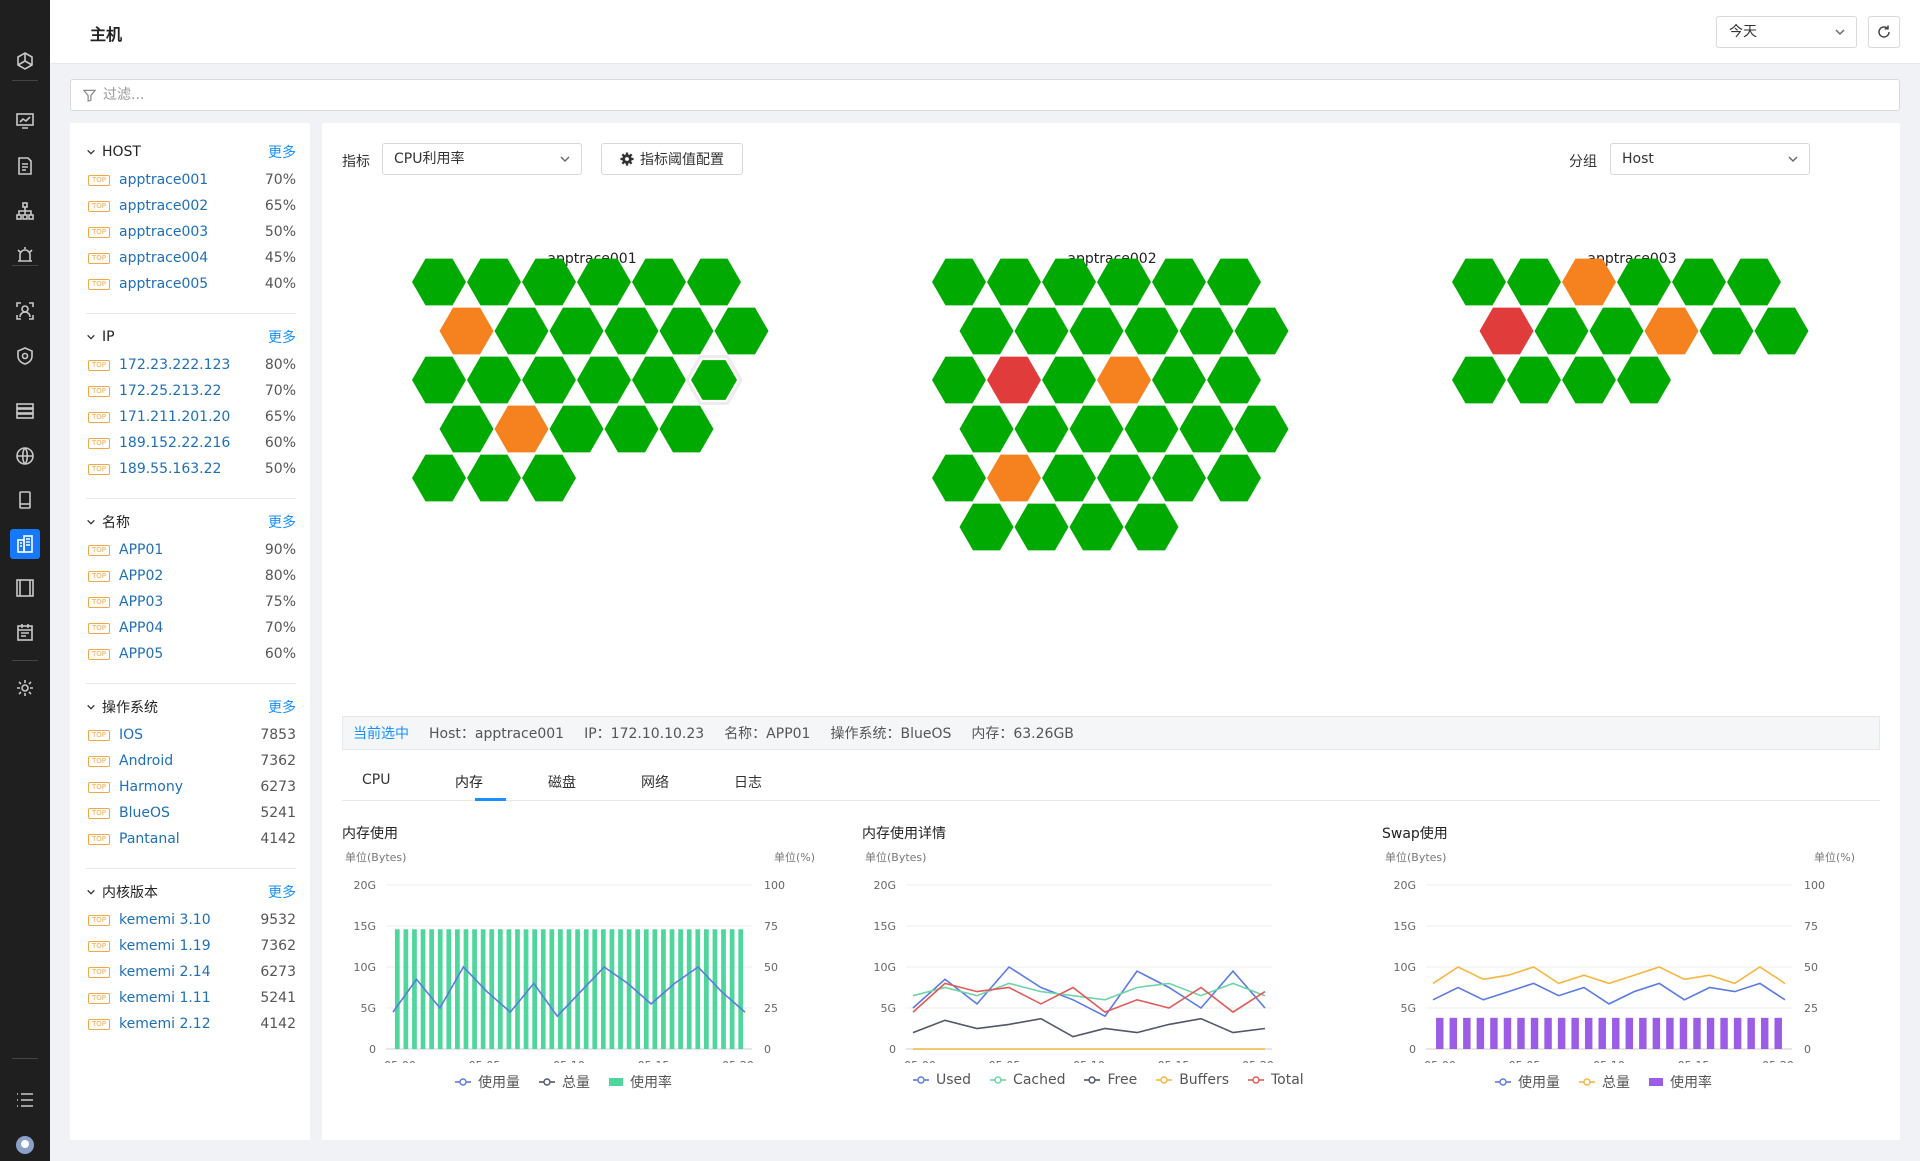  Describe the element at coordinates (191, 258) in the screenshot. I see `filter-item: TOP apptrace004 45%` at that location.